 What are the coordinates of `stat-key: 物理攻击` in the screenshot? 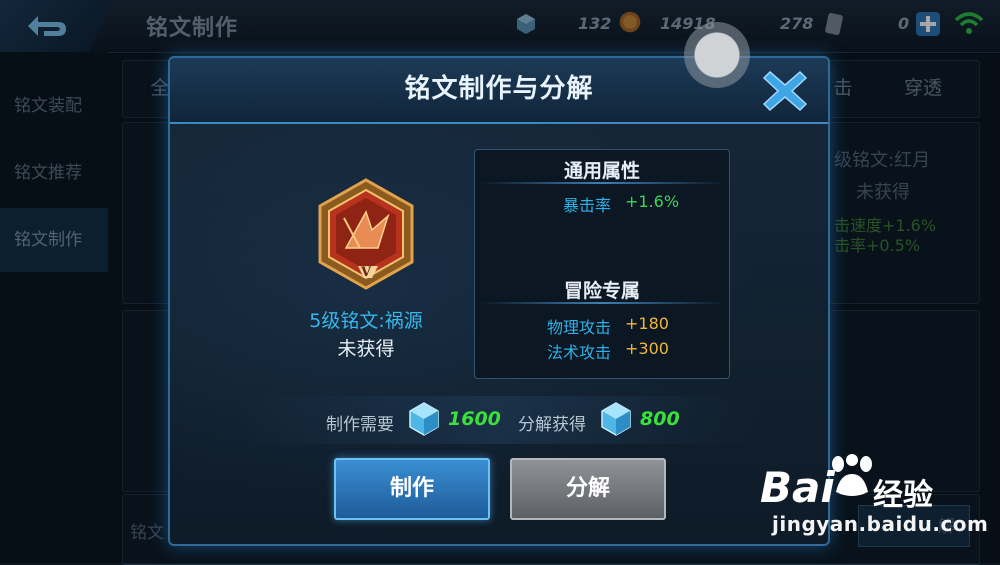 It's located at (578, 327).